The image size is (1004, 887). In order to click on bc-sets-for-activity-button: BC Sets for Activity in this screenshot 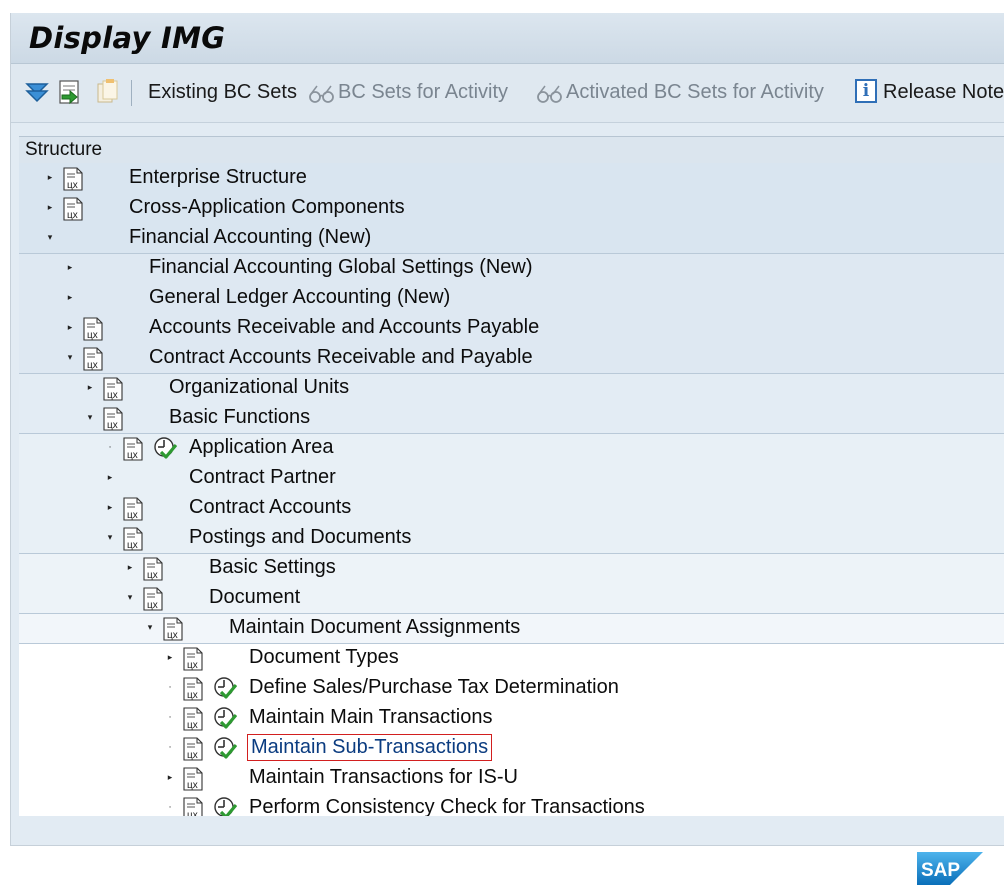, I will do `click(423, 92)`.